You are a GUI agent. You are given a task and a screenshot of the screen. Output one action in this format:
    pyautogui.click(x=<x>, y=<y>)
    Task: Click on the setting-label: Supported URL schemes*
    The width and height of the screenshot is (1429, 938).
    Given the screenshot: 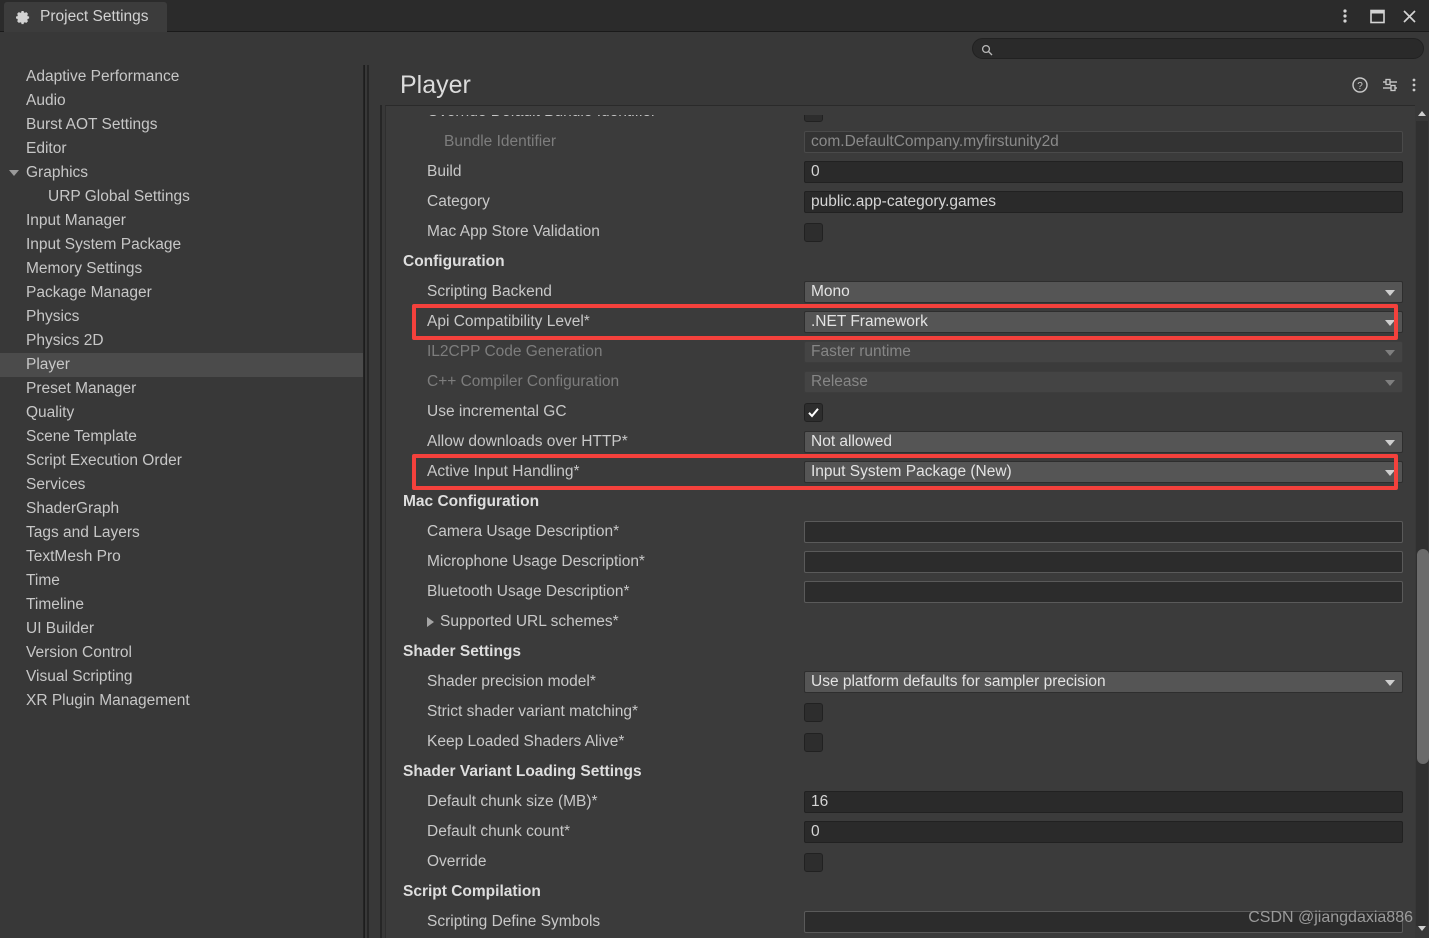 What is the action you would take?
    pyautogui.click(x=511, y=622)
    